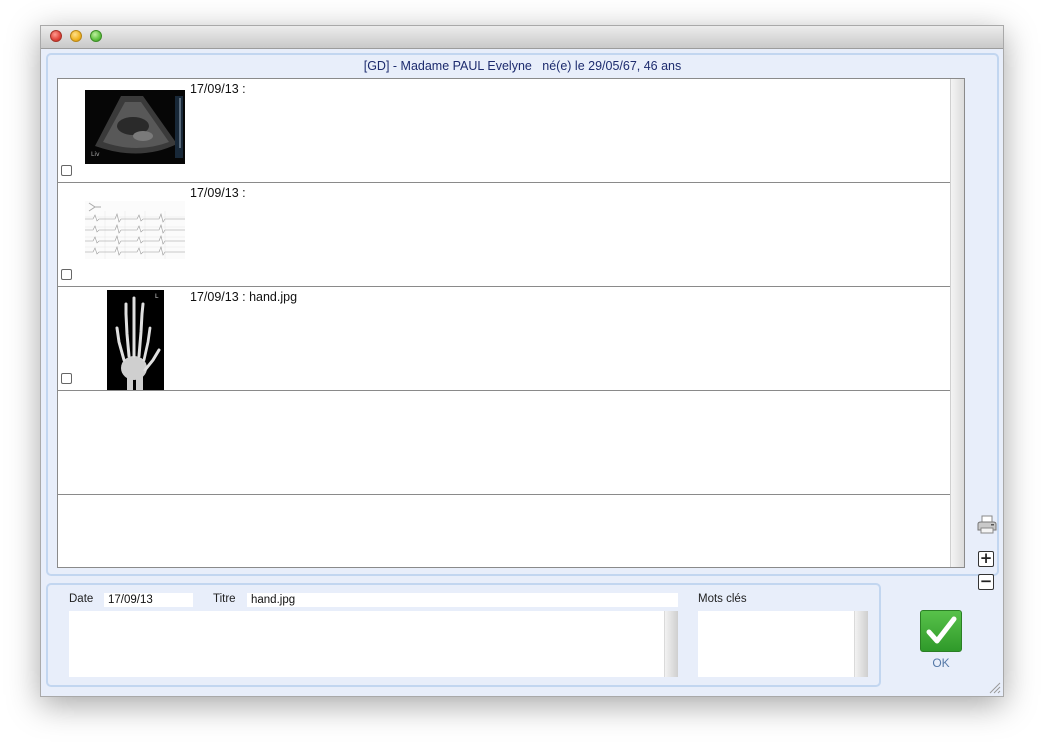 Image resolution: width=1044 pixels, height=752 pixels. What do you see at coordinates (135, 127) in the screenshot?
I see `ultrasound-thumbnail: Liv` at bounding box center [135, 127].